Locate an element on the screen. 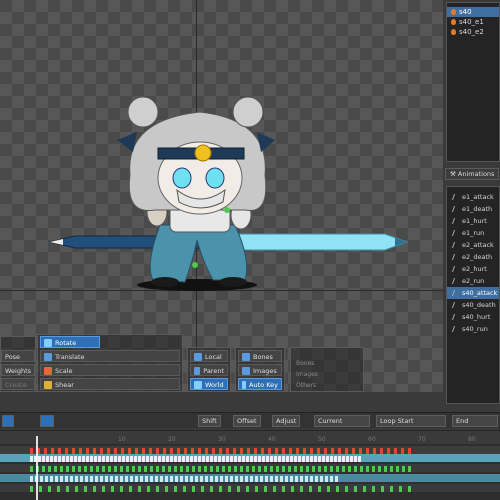  animation-item: s40_hurt is located at coordinates (473, 317).